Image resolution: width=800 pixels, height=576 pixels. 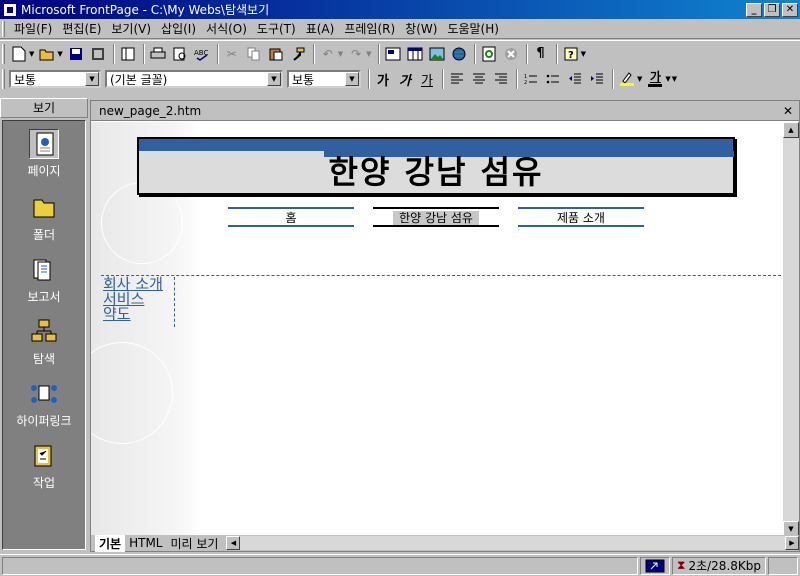 I want to click on vertical-scrollbar: ▲ ▼, so click(x=791, y=329).